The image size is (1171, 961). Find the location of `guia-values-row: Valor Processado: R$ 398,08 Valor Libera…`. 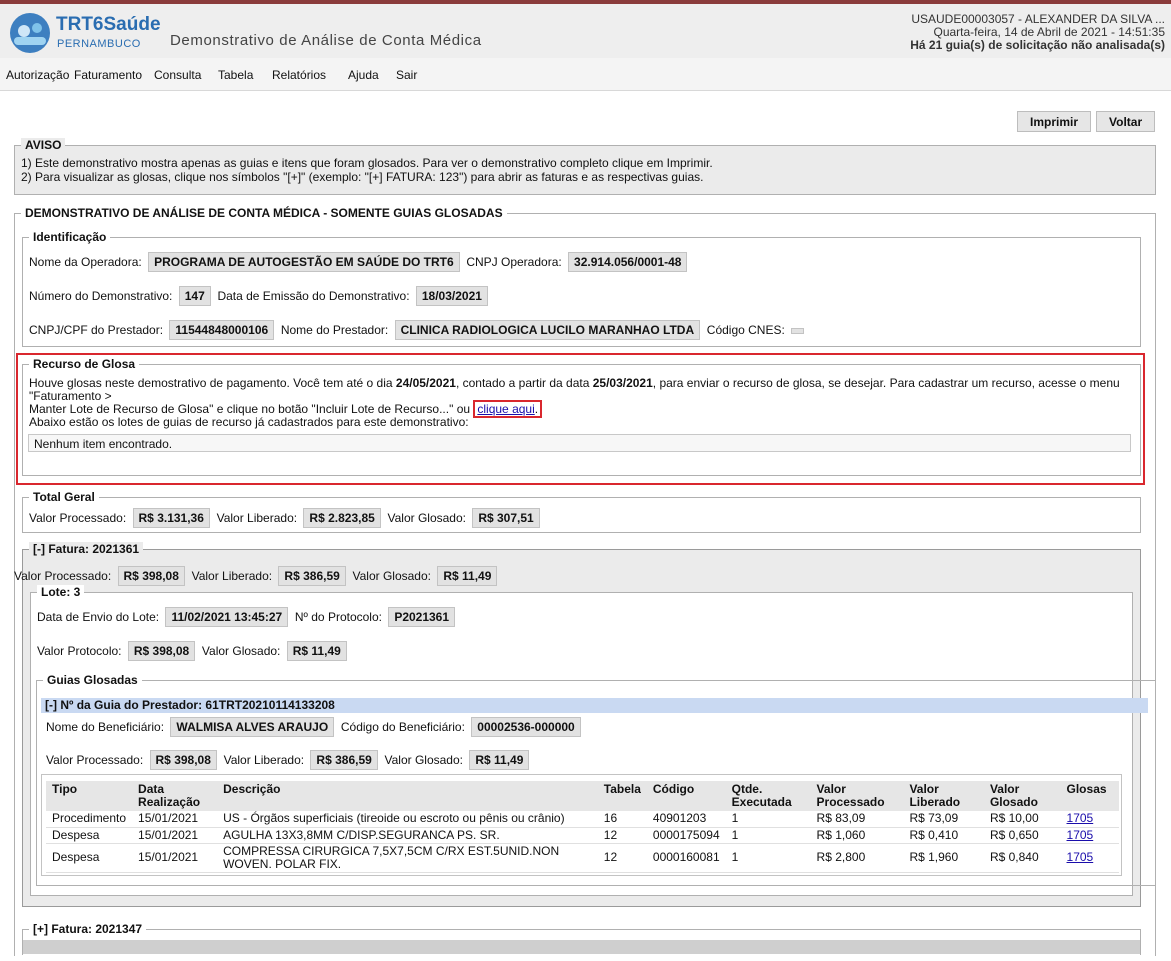

guia-values-row: Valor Processado: R$ 398,08 Valor Libera… is located at coordinates (288, 760).